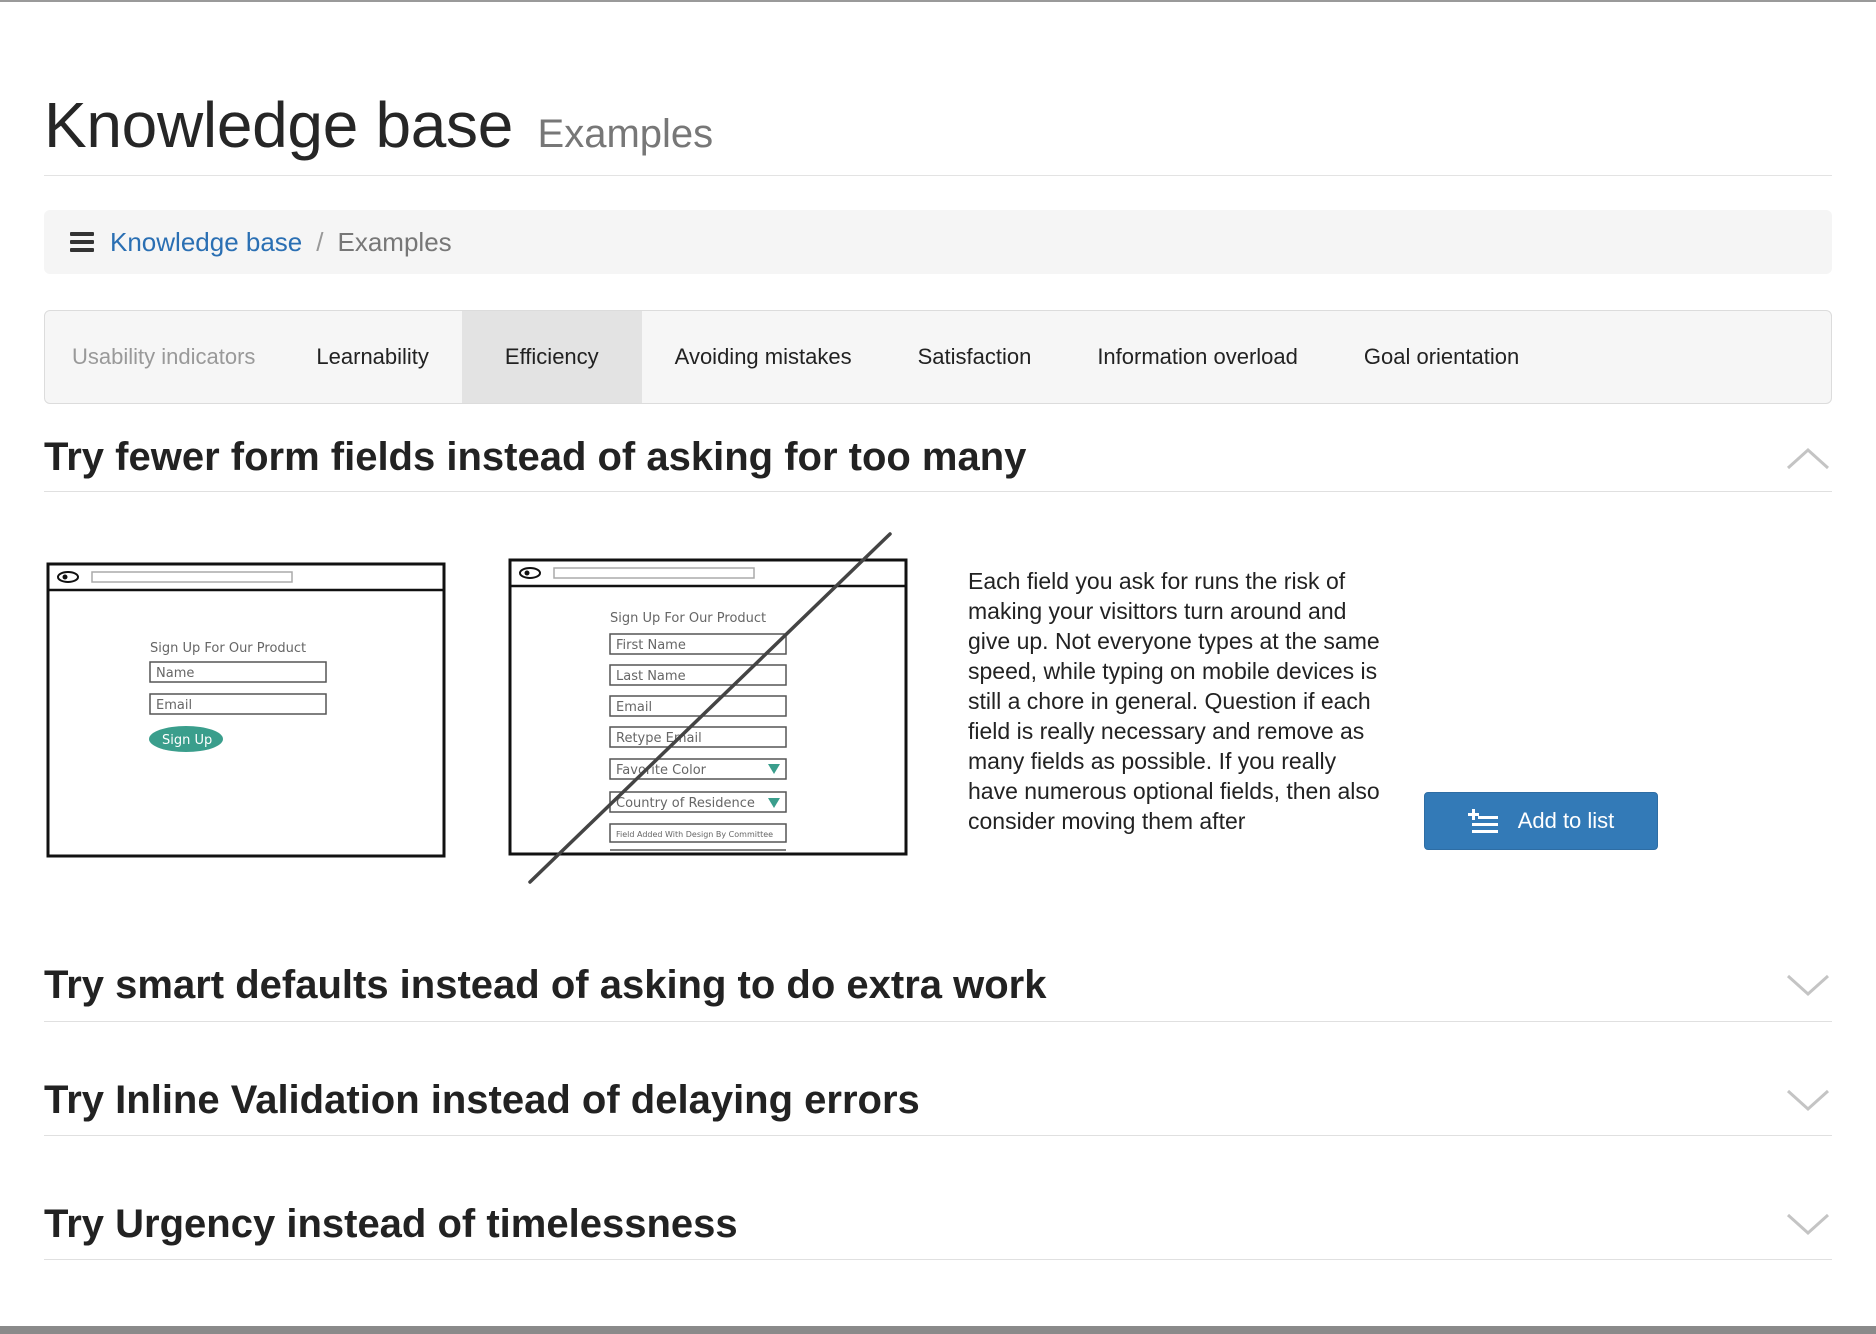  I want to click on sketch-field: Country of Residence, so click(685, 803).